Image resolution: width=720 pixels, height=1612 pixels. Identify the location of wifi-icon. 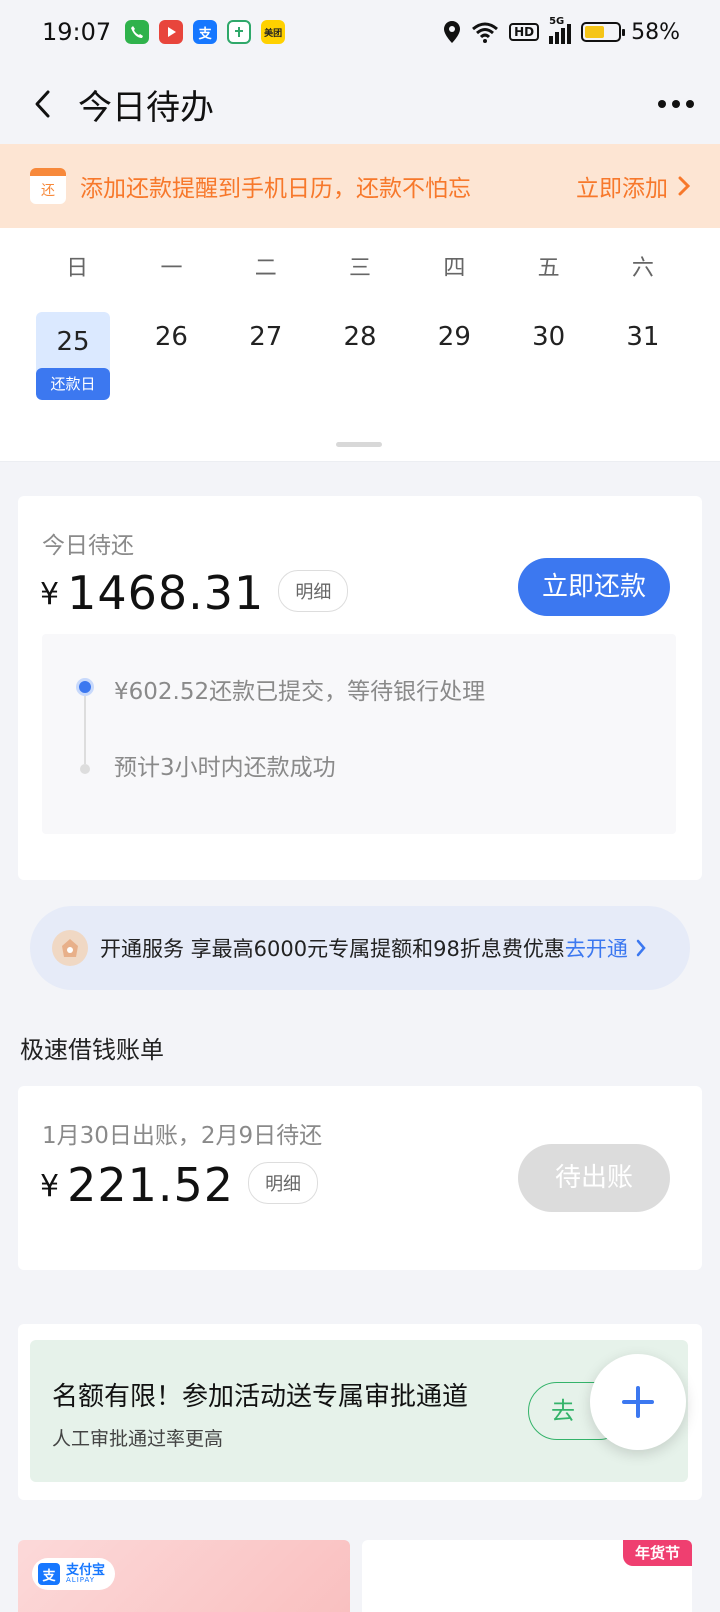
(485, 32).